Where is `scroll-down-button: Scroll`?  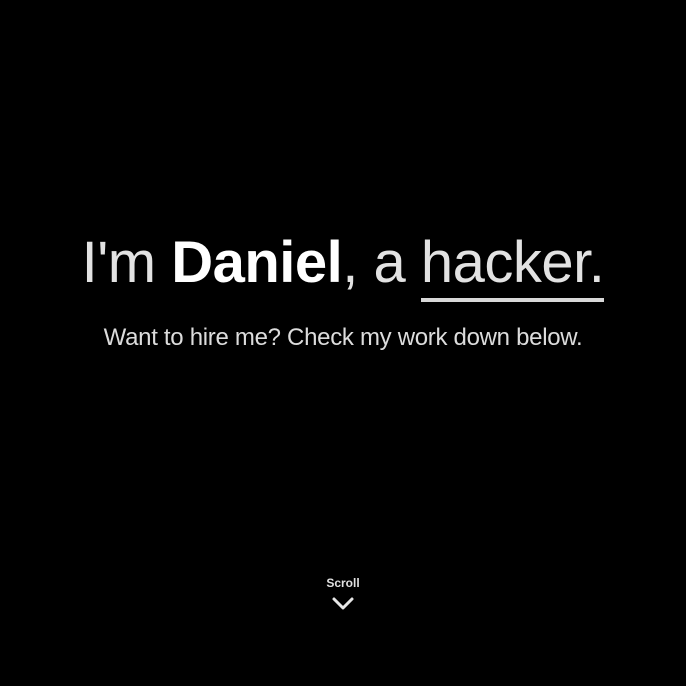 scroll-down-button: Scroll is located at coordinates (343, 593).